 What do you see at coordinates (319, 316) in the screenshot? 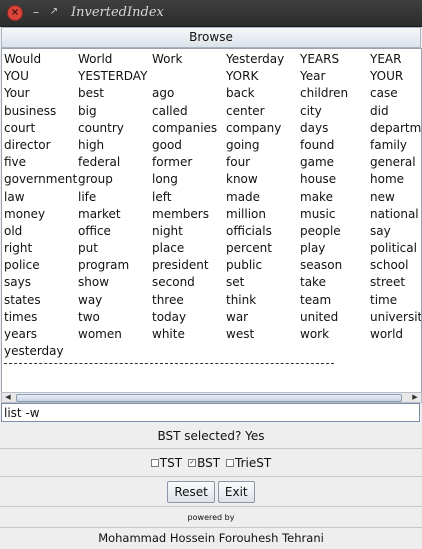
I see `index-word: united` at bounding box center [319, 316].